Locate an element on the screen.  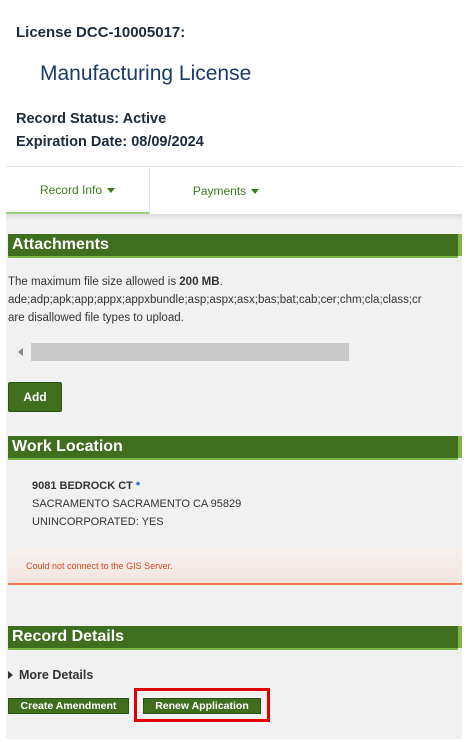
chevron-right-icon is located at coordinates (10, 675).